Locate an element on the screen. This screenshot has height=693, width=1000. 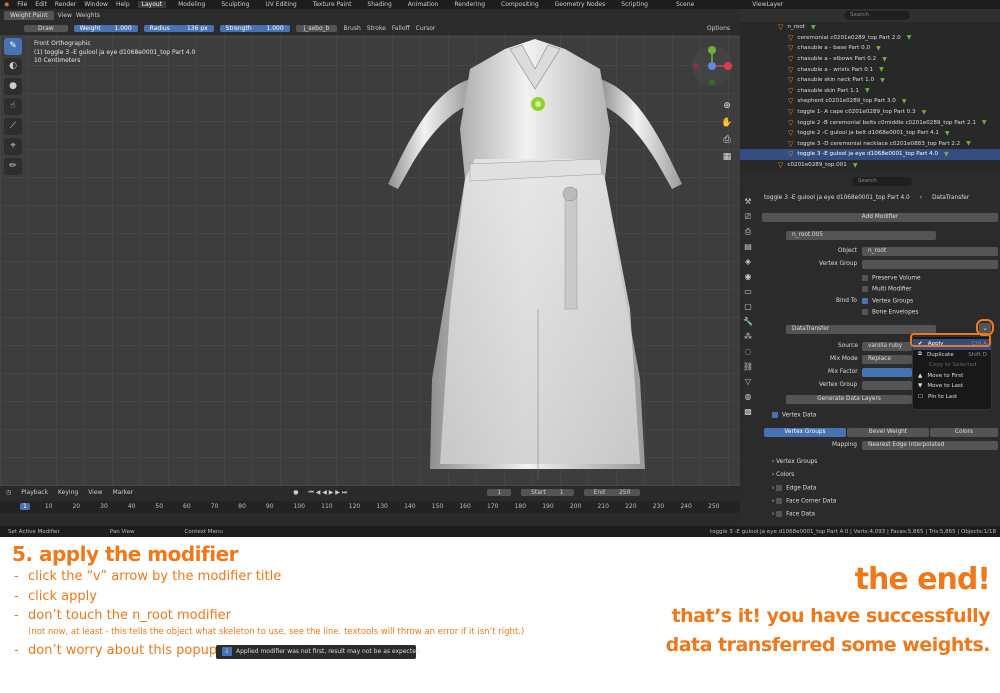
vertex-group2-field is located at coordinates (887, 385).